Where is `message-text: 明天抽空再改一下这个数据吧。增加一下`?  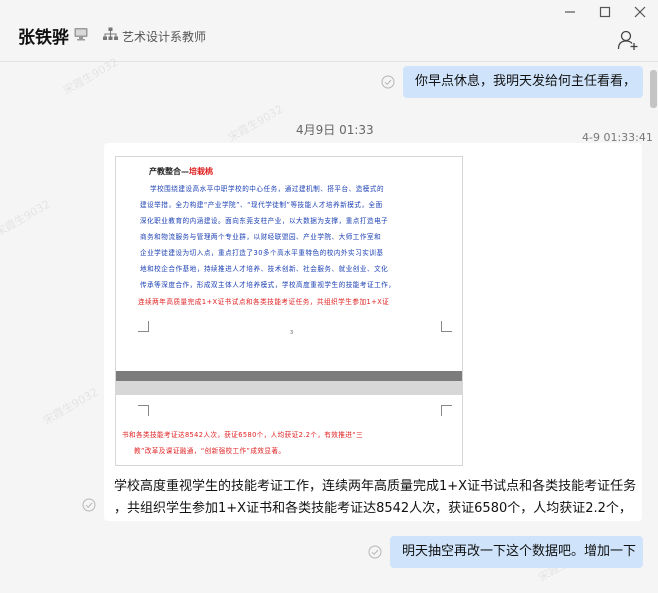 message-text: 明天抽空再改一下这个数据吧。增加一下 is located at coordinates (519, 551).